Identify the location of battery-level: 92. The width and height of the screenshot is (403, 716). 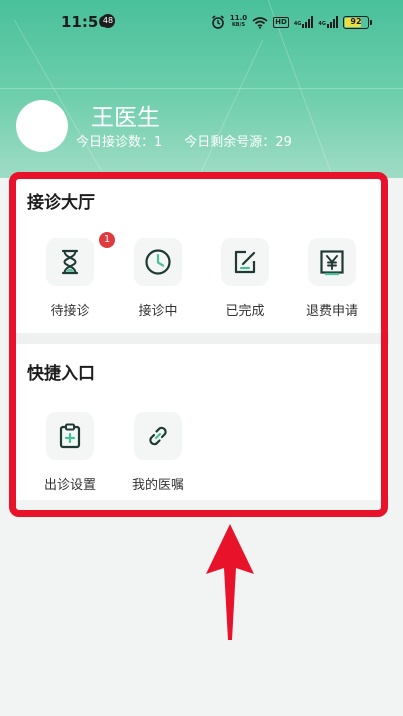
(356, 21).